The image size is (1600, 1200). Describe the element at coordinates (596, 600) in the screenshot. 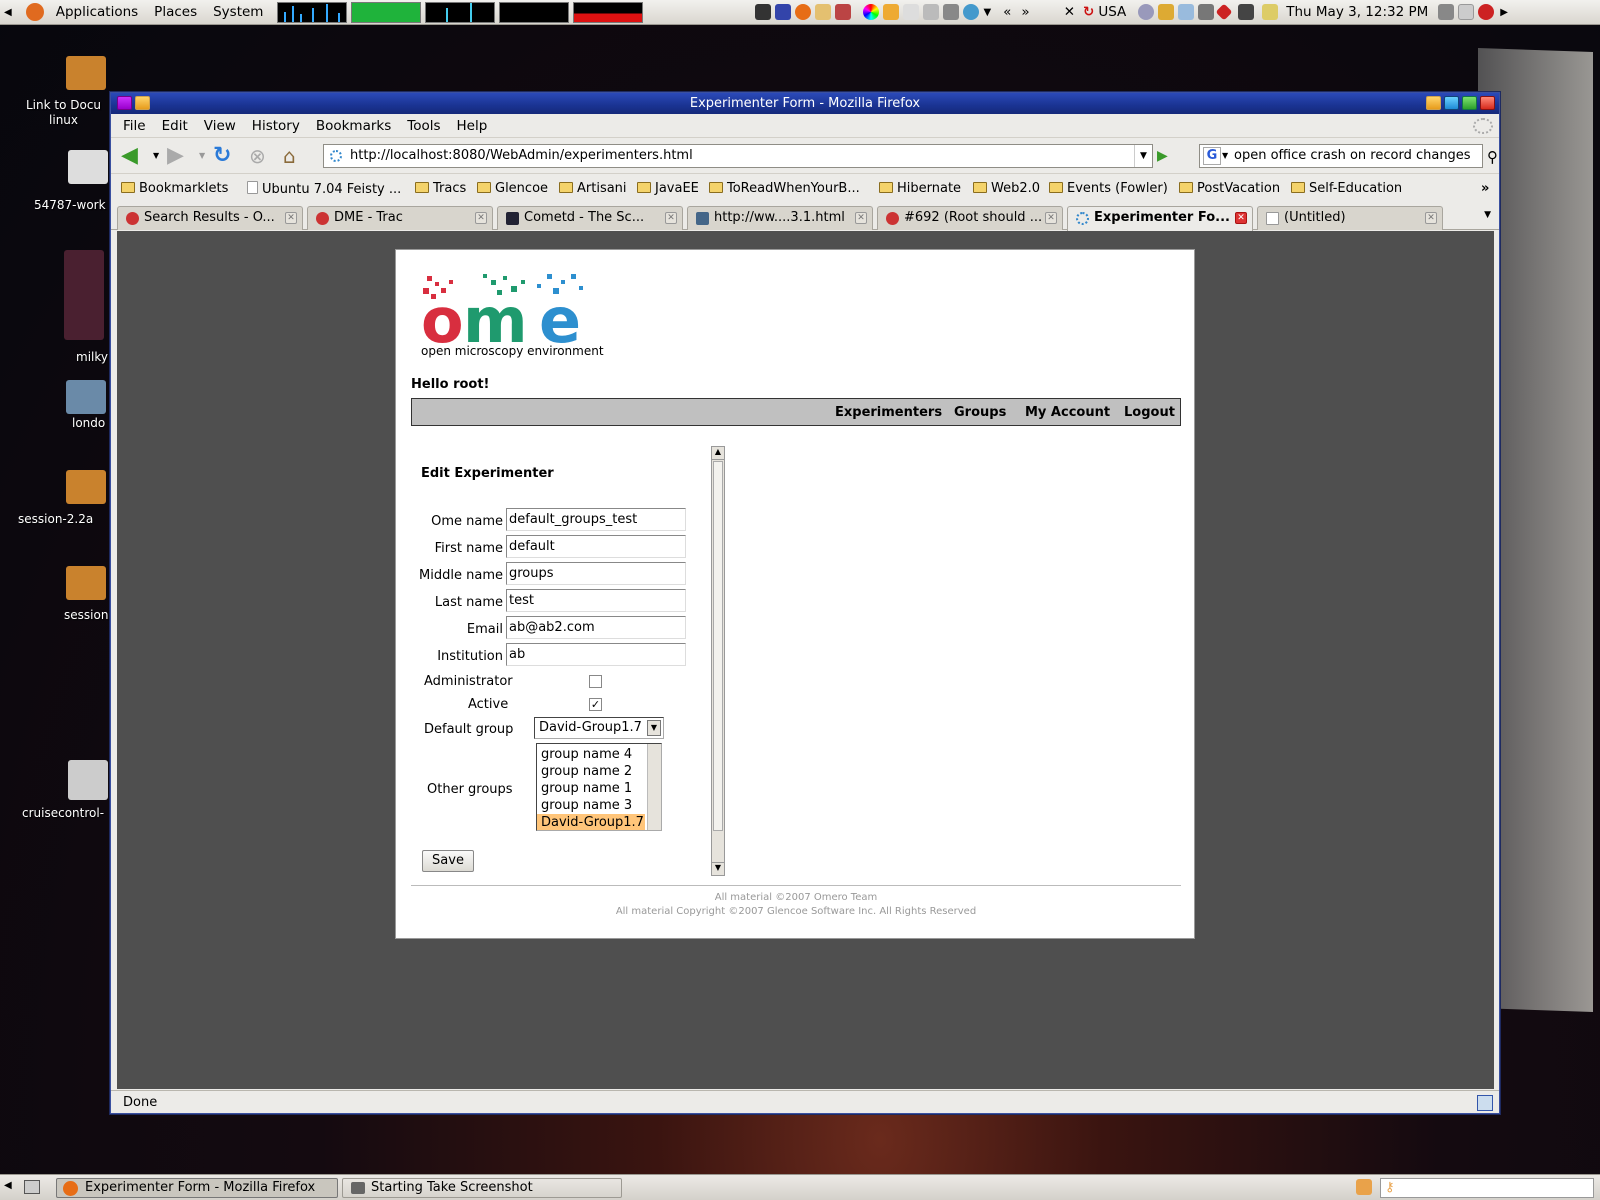

I see `last-name-field: test` at that location.